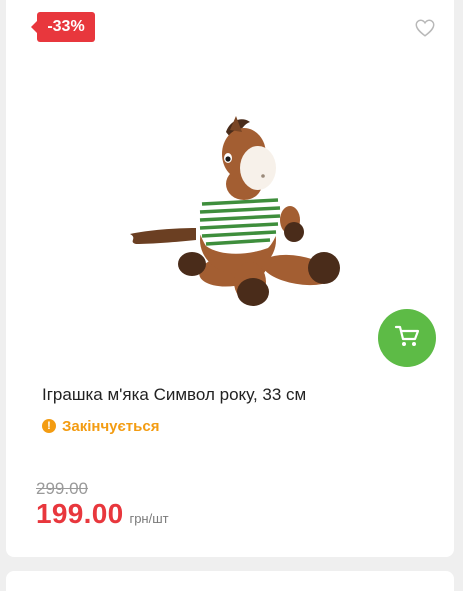 The height and width of the screenshot is (591, 463). I want to click on shopping-cart-icon, so click(407, 338).